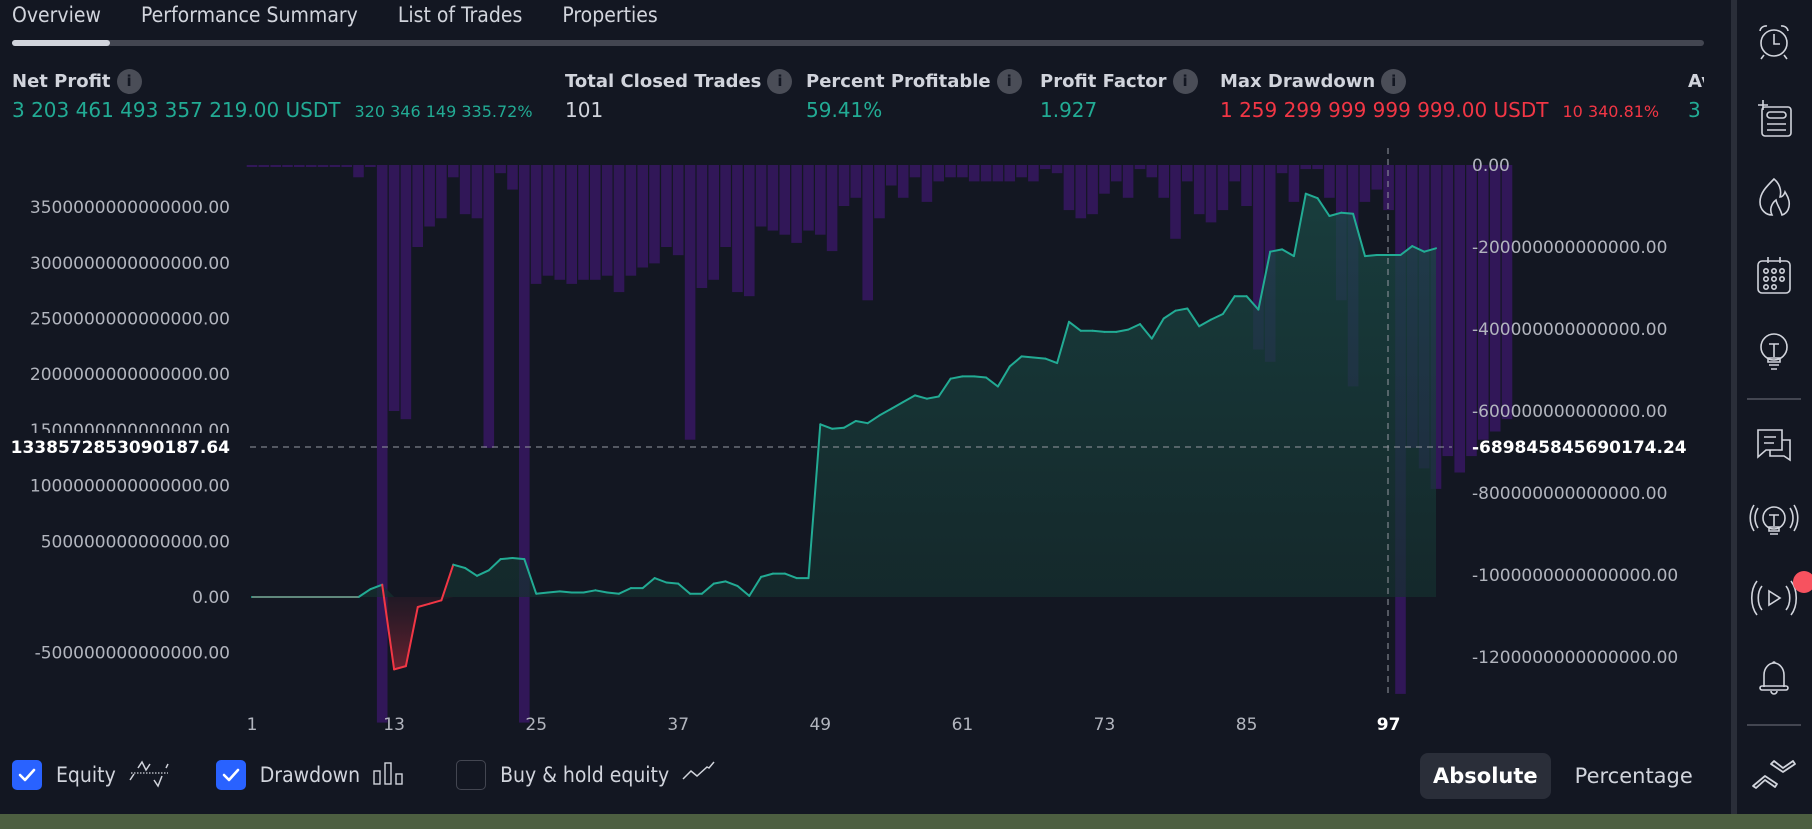 Image resolution: width=1812 pixels, height=829 pixels. Describe the element at coordinates (1384, 110) in the screenshot. I see `metric-value: 1 259 299 999 999 999.00 USDT` at that location.